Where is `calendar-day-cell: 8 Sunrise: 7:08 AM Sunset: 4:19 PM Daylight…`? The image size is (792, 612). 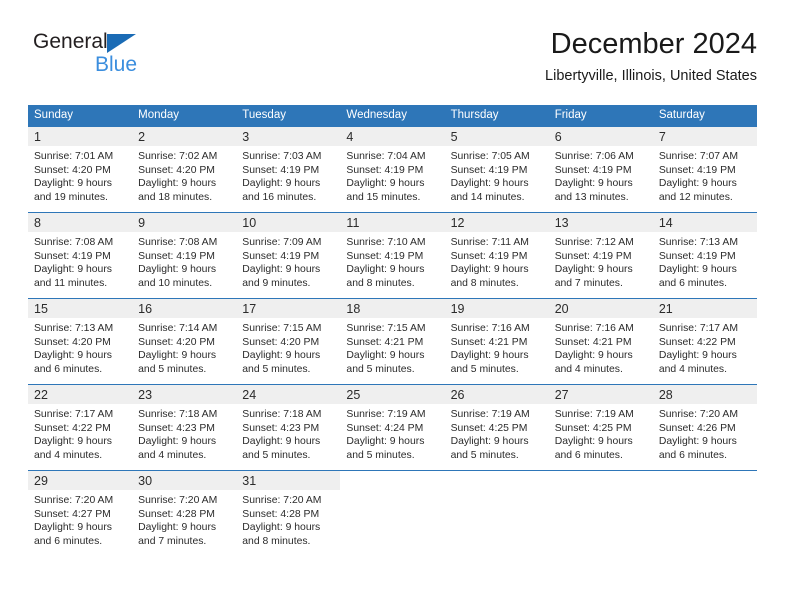
calendar-day-cell: 8 Sunrise: 7:08 AM Sunset: 4:19 PM Daylight… is located at coordinates (80, 255).